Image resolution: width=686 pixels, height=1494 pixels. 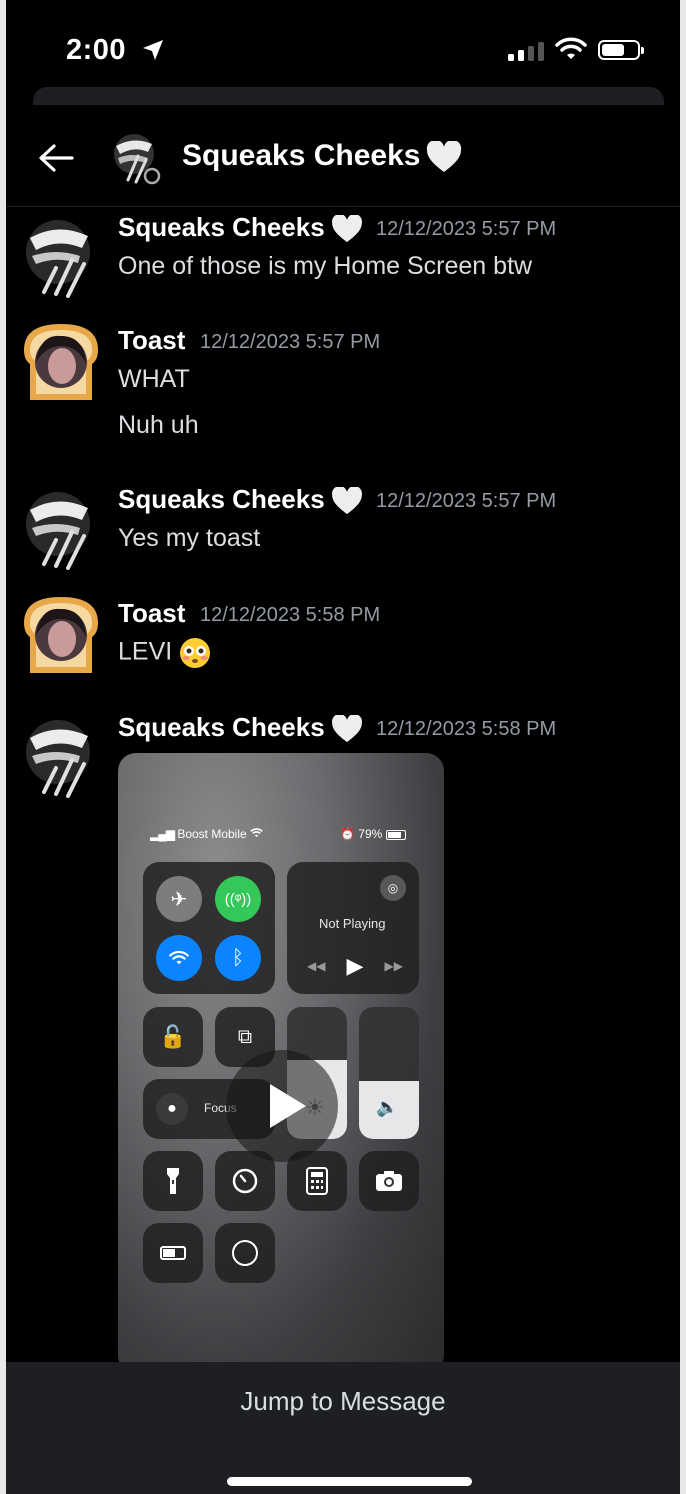 I want to click on message-text: LEVI, so click(x=164, y=653).